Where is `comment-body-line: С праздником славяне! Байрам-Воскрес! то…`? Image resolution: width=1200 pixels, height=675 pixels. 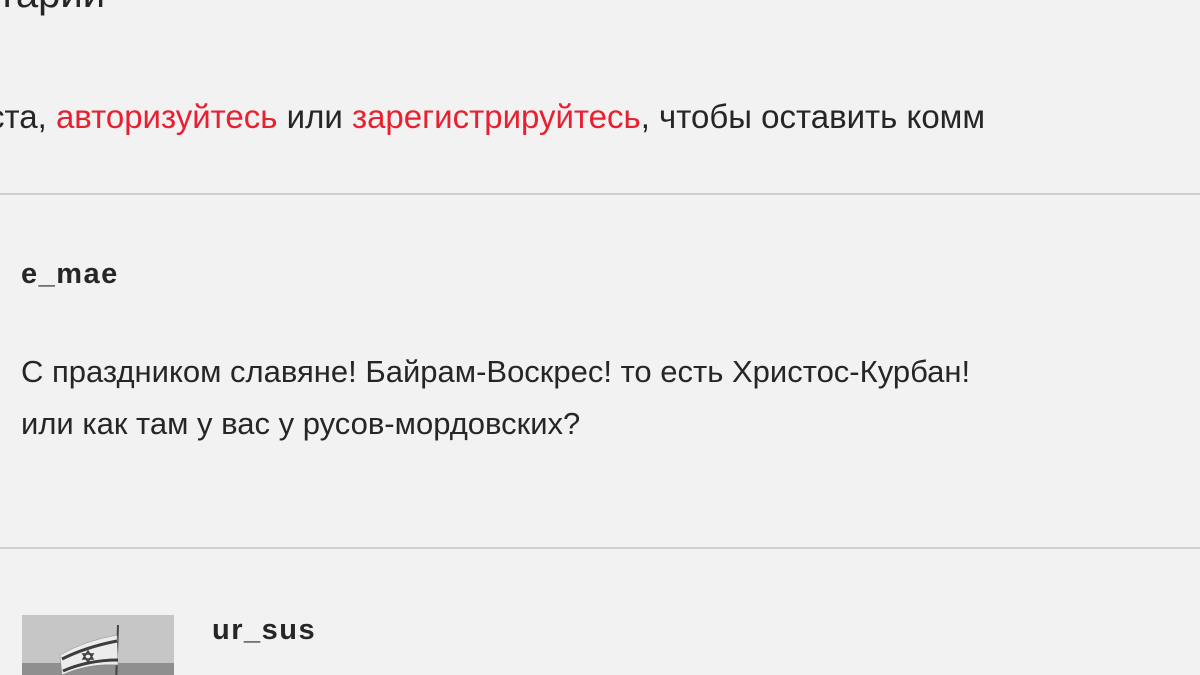
comment-body-line: С праздником славяне! Байрам-Воскрес! то… is located at coordinates (496, 371).